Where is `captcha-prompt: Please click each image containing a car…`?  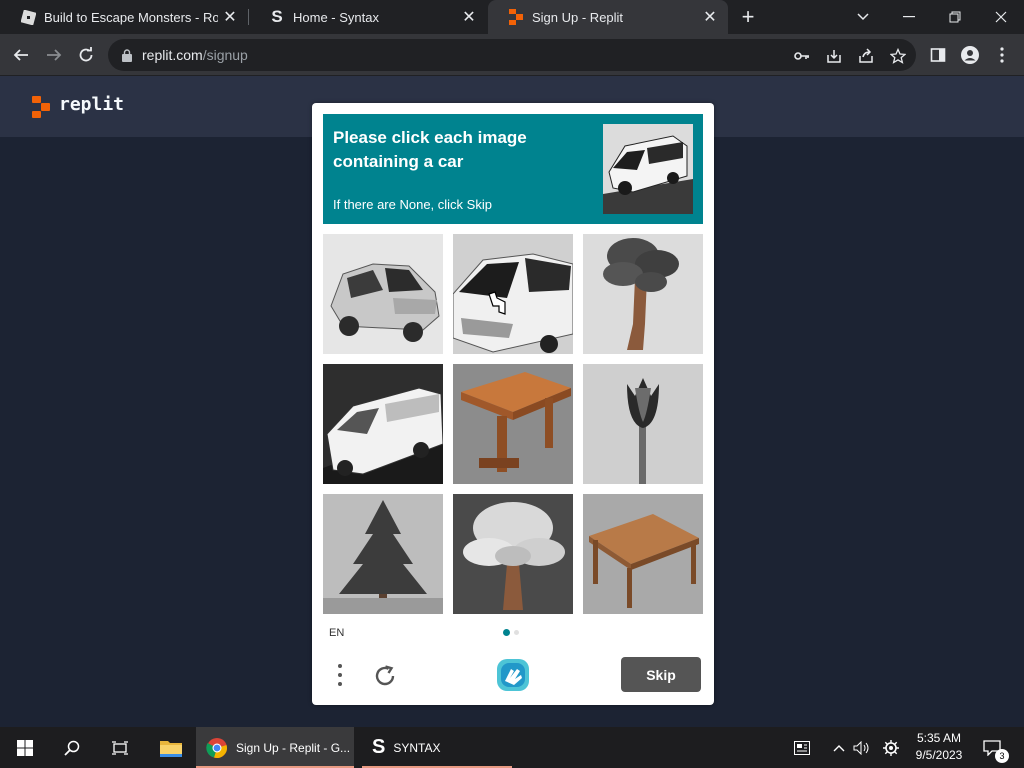
captcha-prompt: Please click each image containing a car… is located at coordinates (513, 169).